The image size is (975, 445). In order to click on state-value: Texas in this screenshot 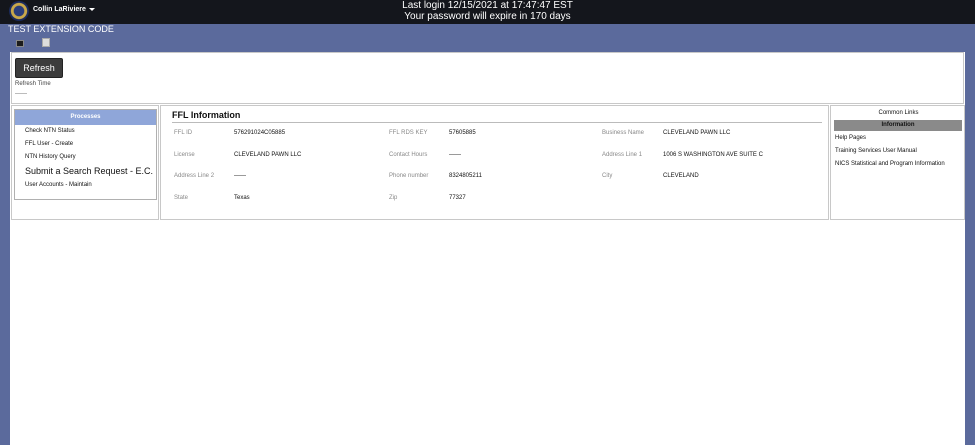, I will do `click(242, 198)`.